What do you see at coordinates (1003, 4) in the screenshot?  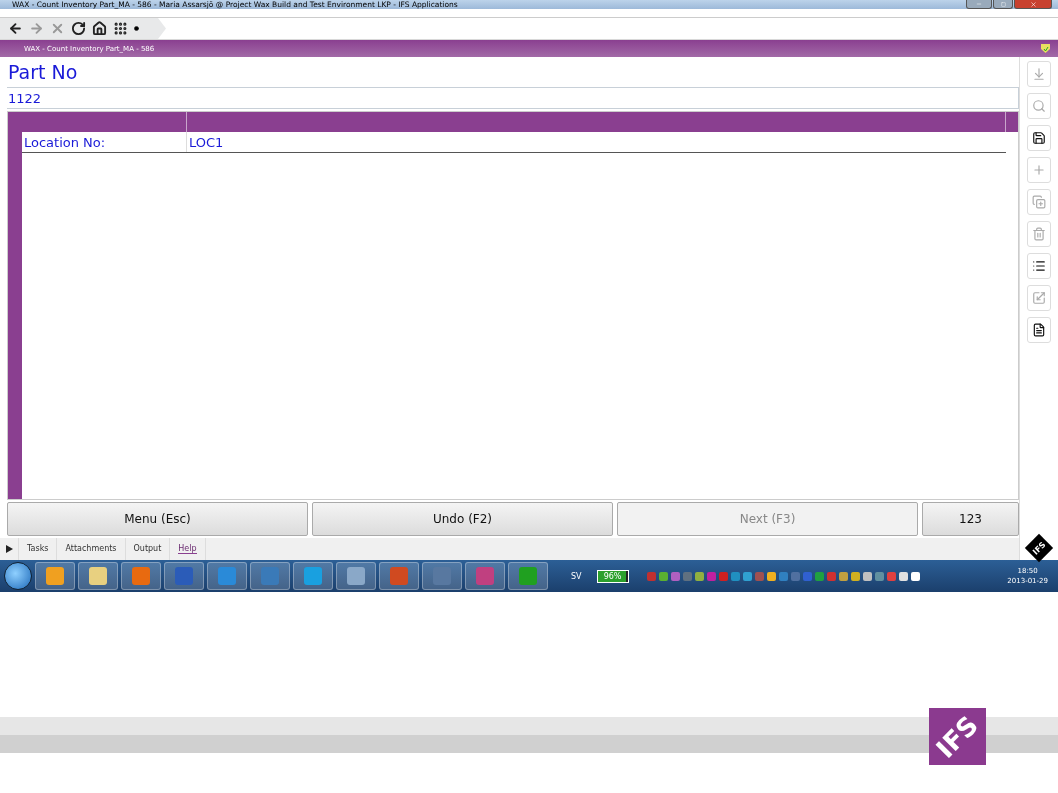 I see `maximize-icon` at bounding box center [1003, 4].